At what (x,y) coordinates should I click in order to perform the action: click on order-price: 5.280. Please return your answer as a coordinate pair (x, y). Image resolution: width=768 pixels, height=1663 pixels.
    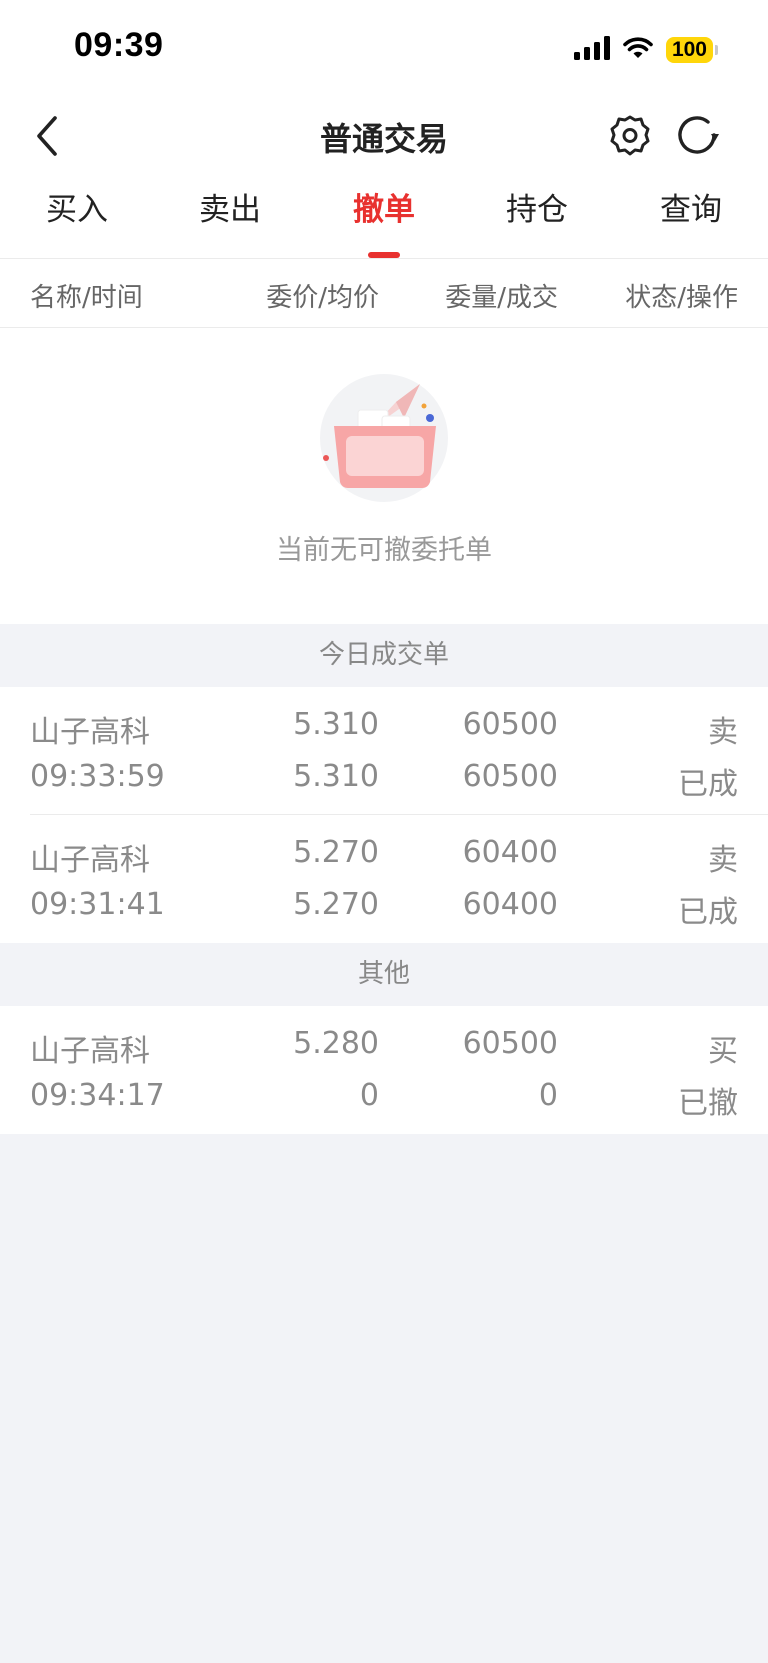
    Looking at the image, I should click on (336, 1043).